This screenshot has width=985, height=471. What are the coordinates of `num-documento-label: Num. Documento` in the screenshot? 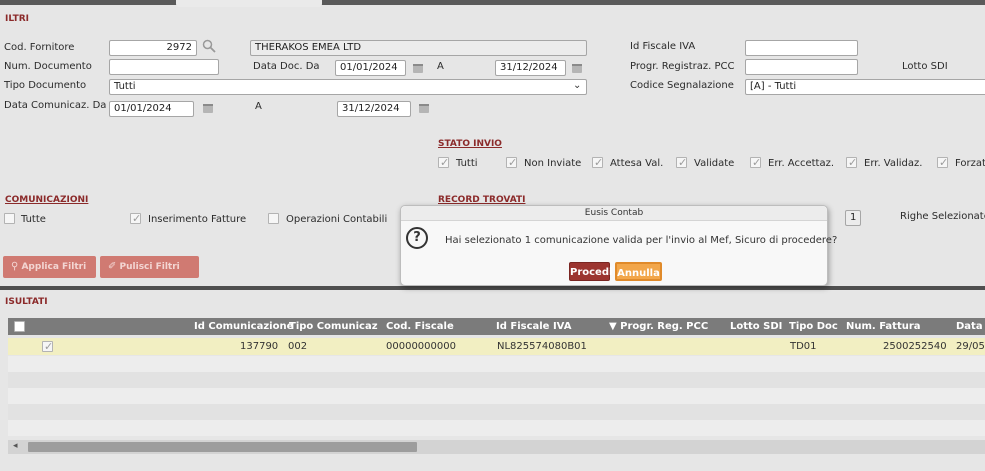 It's located at (48, 66).